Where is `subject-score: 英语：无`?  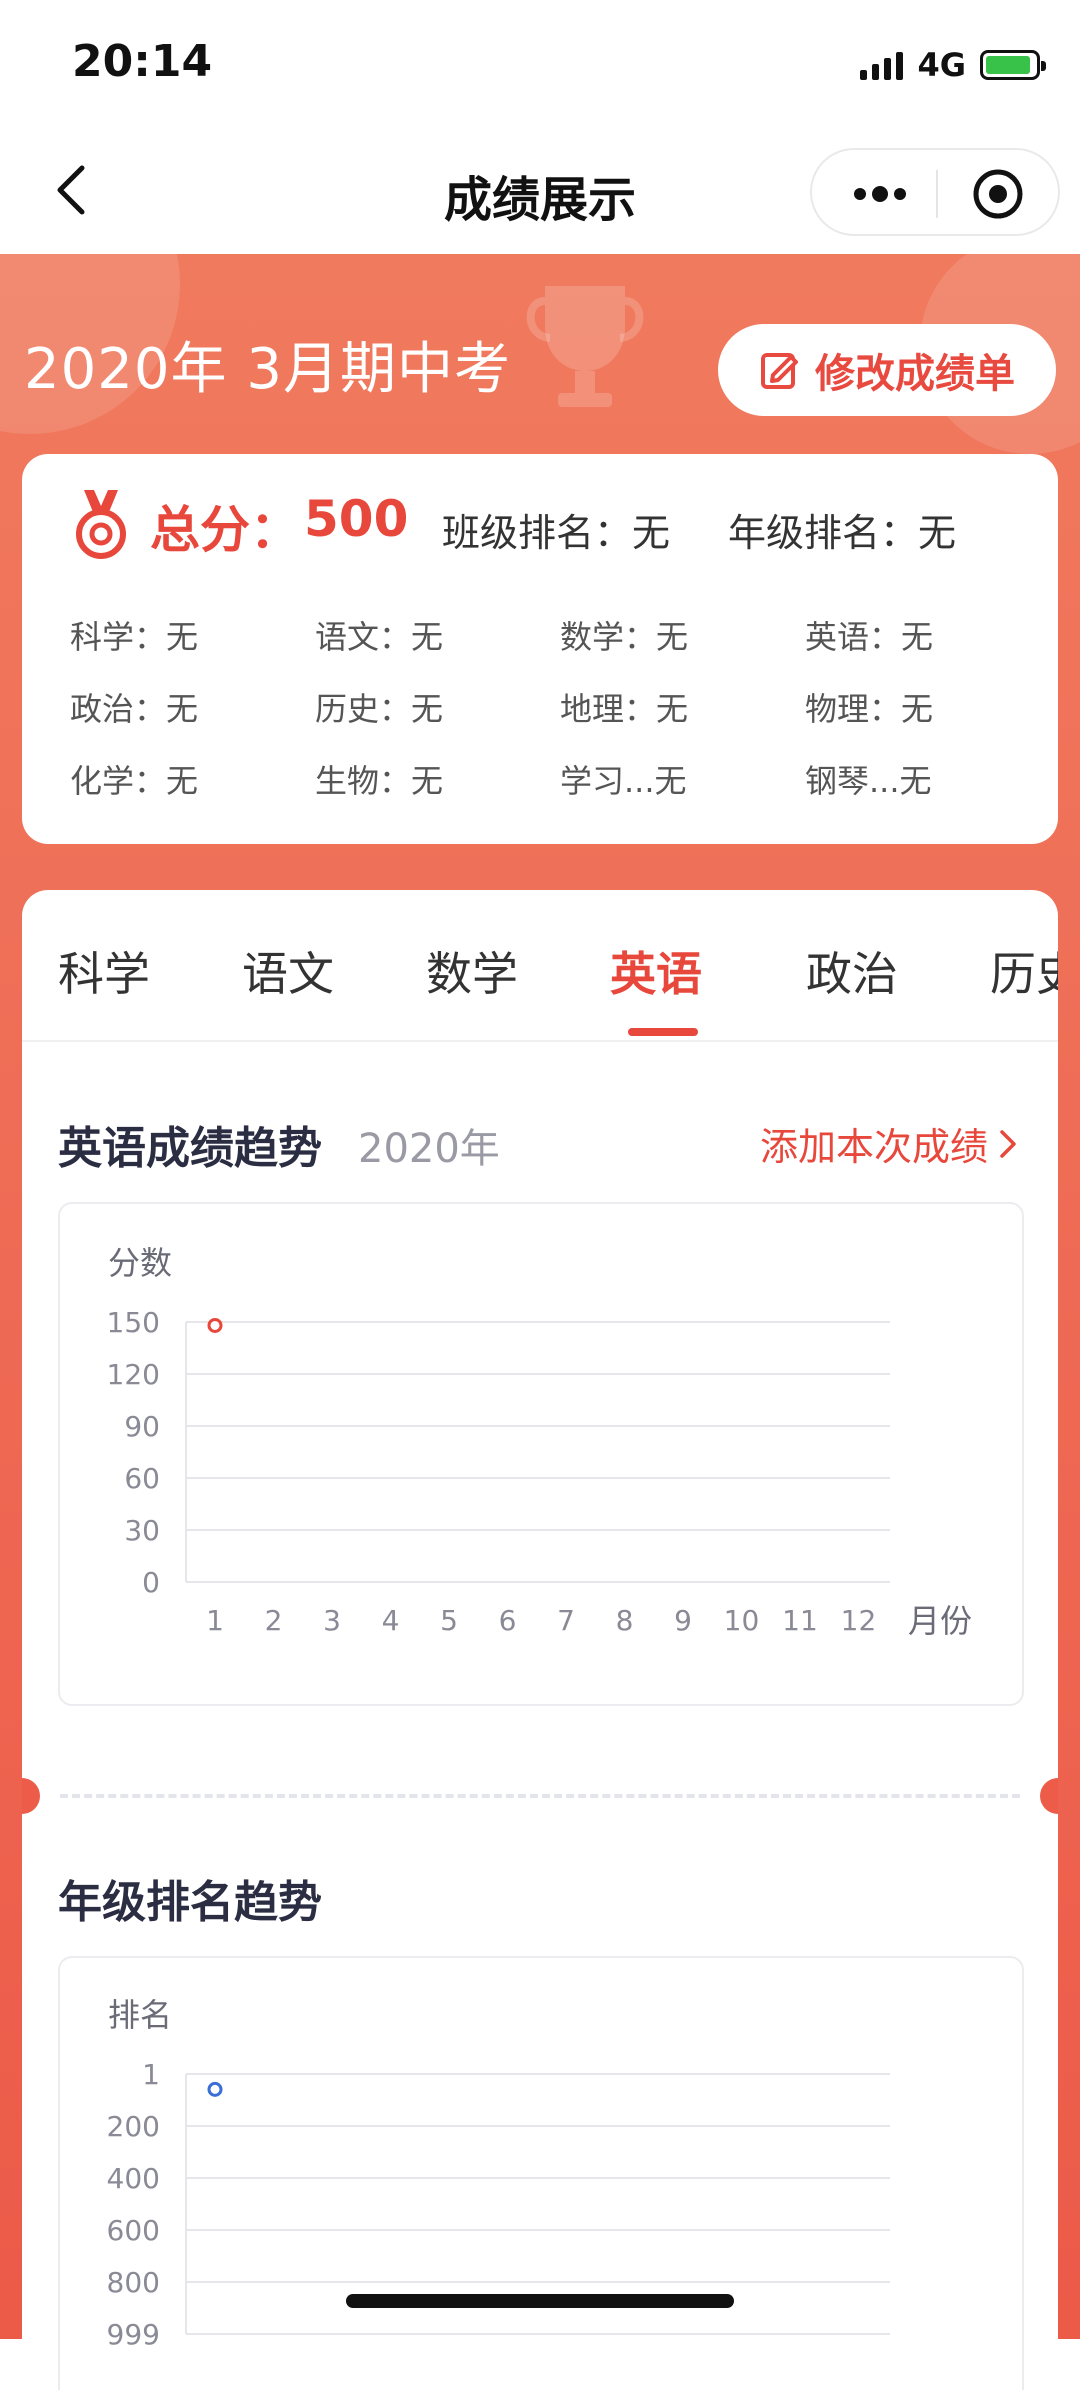 subject-score: 英语：无 is located at coordinates (869, 637).